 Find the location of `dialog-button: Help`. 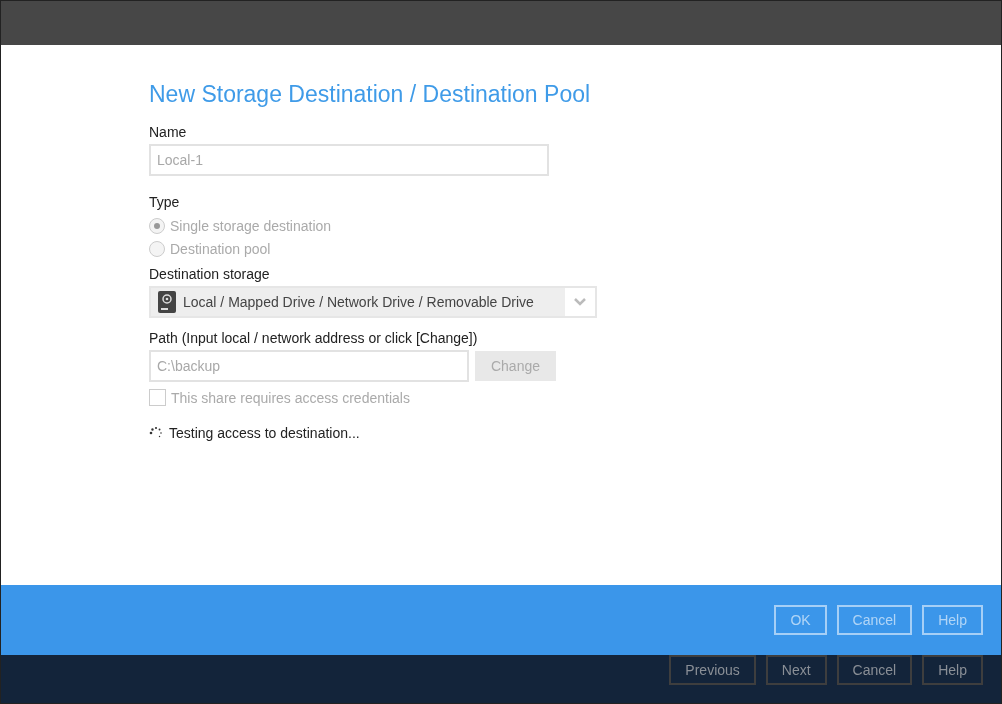

dialog-button: Help is located at coordinates (952, 620).